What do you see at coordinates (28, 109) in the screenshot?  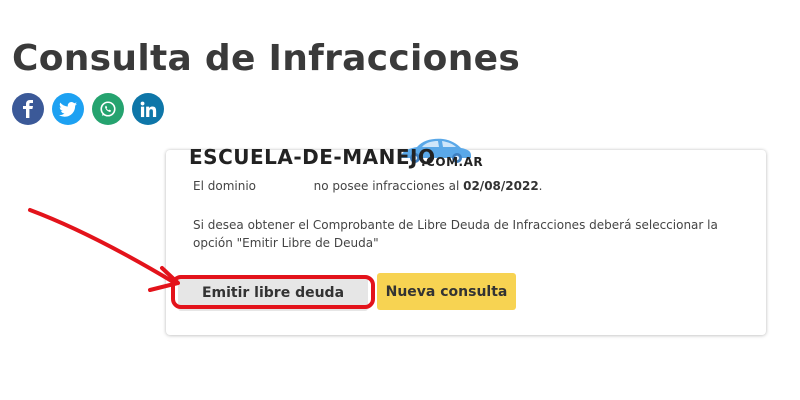 I see `facebook-icon` at bounding box center [28, 109].